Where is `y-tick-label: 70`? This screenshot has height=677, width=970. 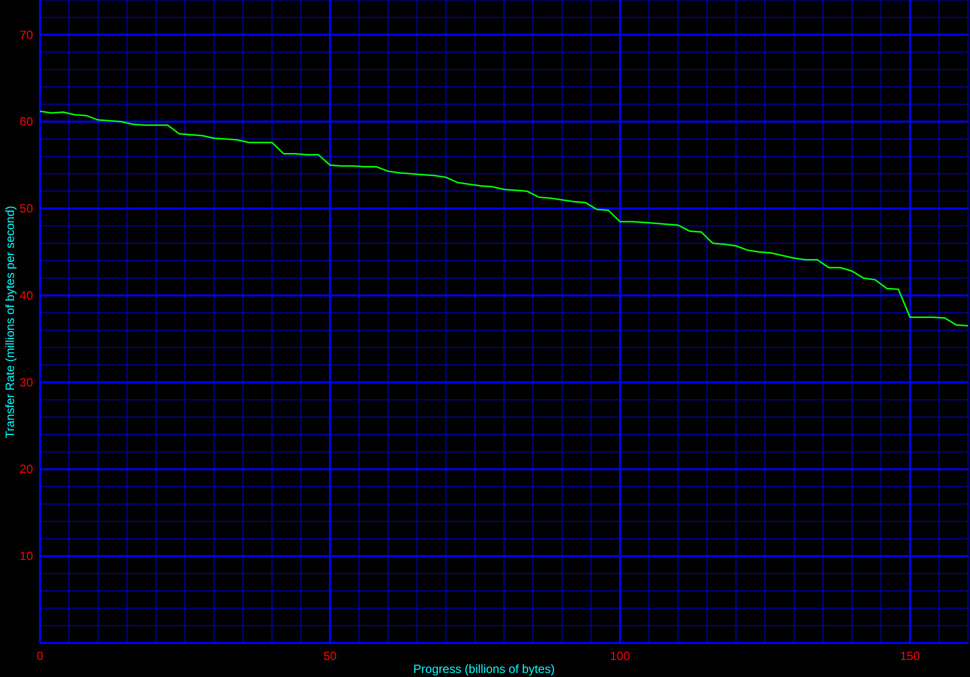 y-tick-label: 70 is located at coordinates (26, 35).